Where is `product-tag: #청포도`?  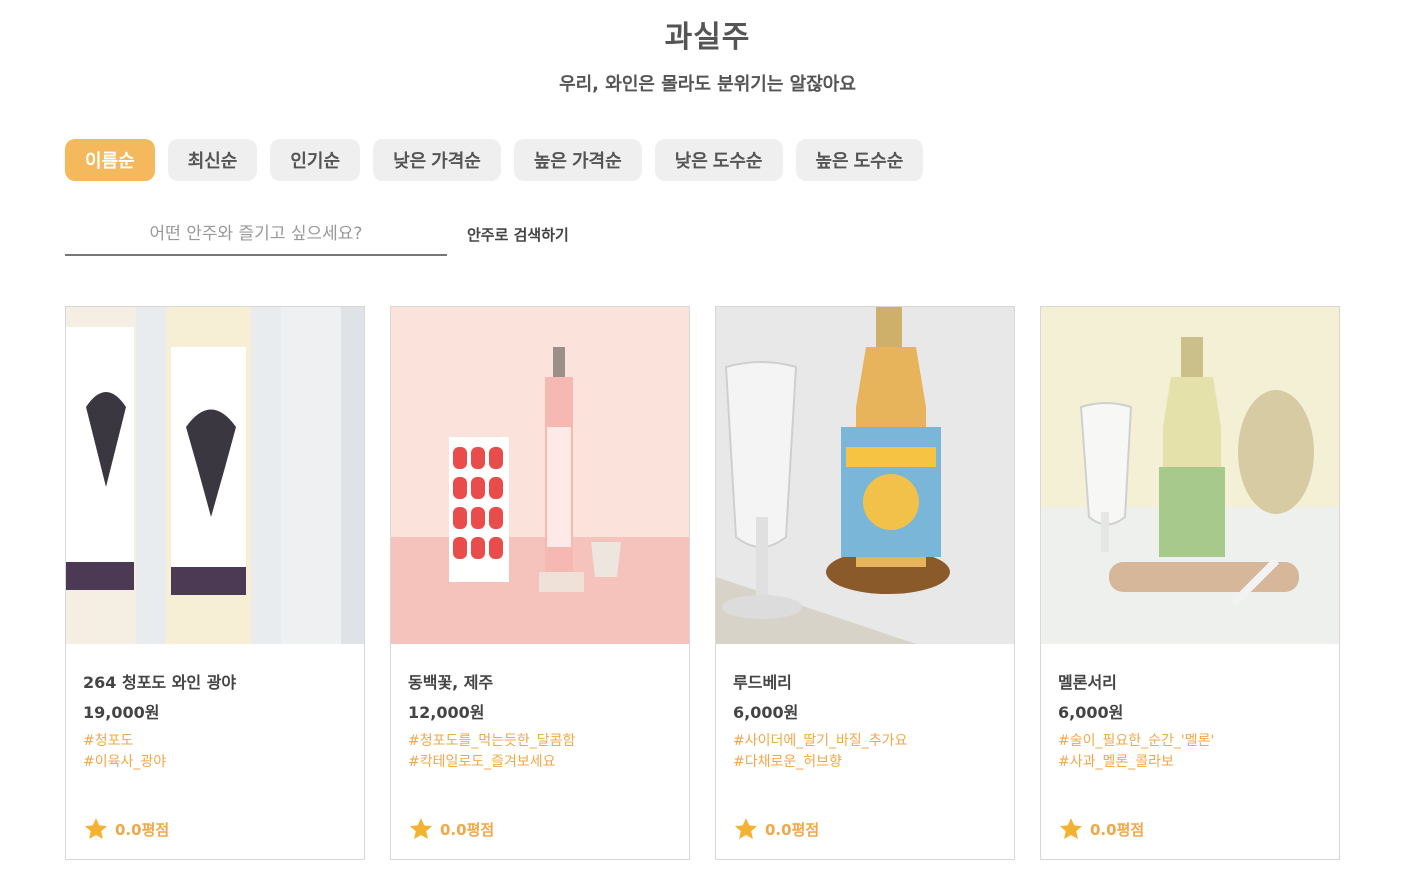
product-tag: #청포도 is located at coordinates (124, 741).